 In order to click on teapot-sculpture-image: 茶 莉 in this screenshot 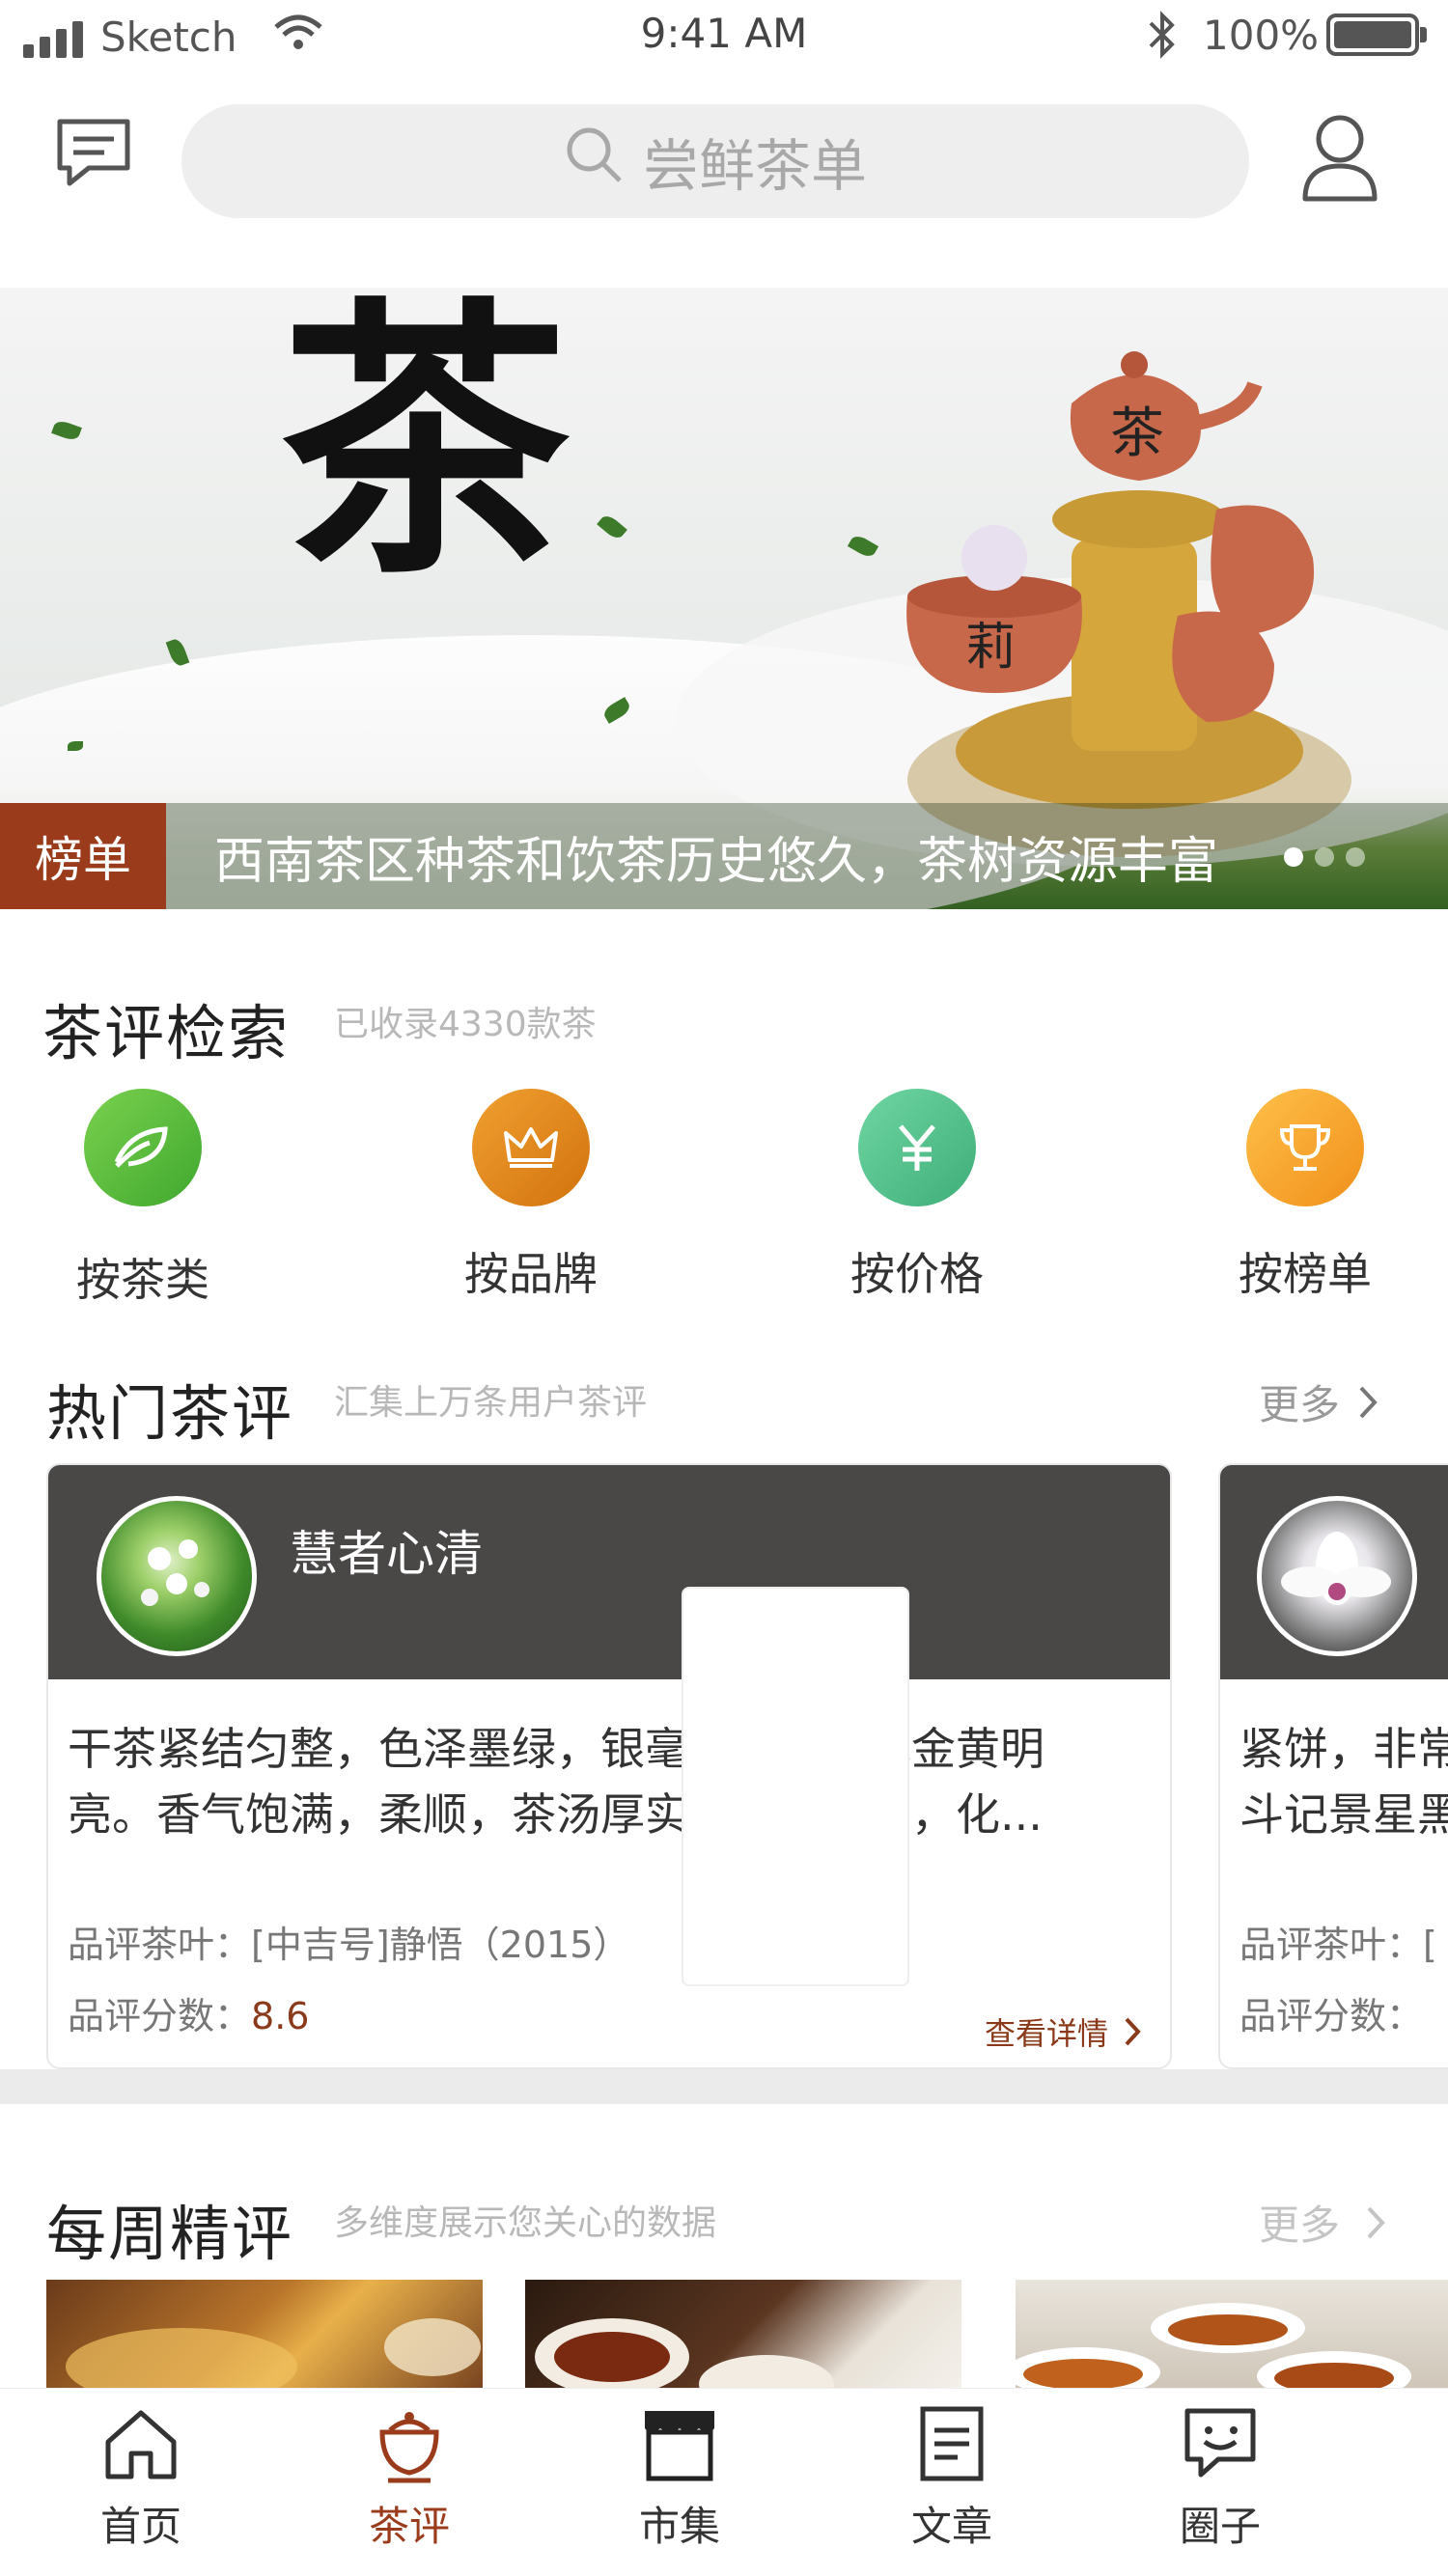, I will do `click(1128, 604)`.